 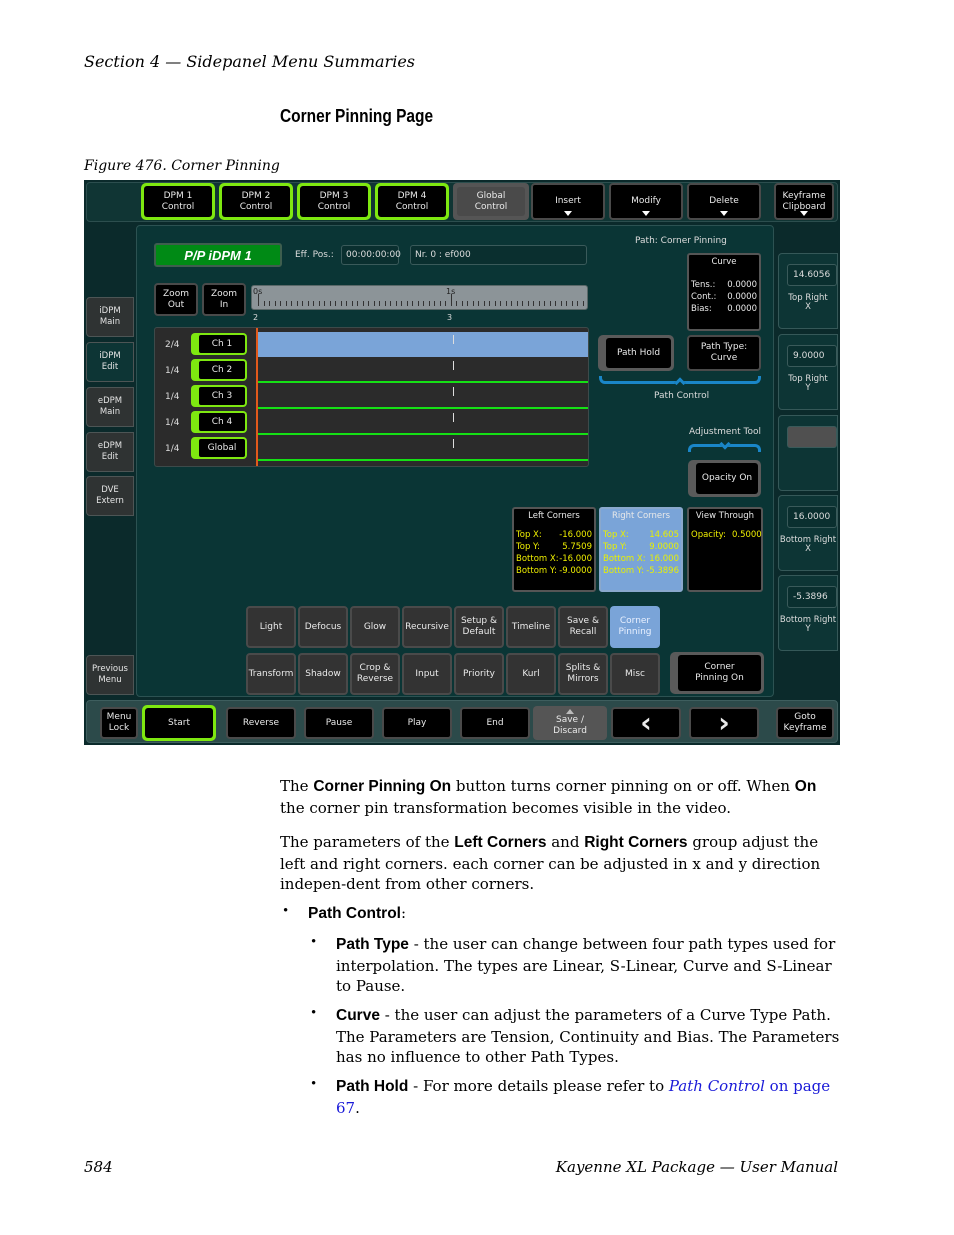 I want to click on next-keyframe-button: ›, so click(x=724, y=723).